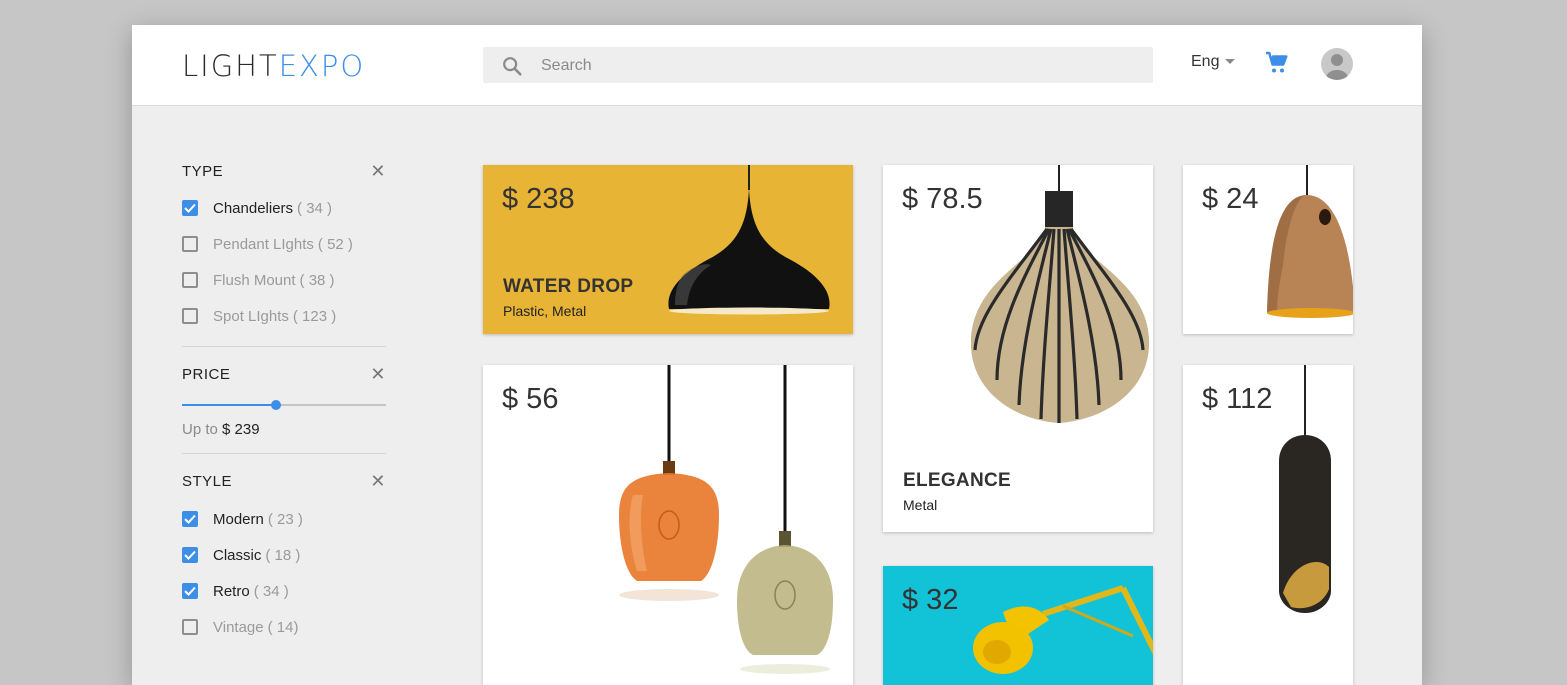 This screenshot has height=685, width=1567. I want to click on option-label: Spot LIghts, so click(251, 316).